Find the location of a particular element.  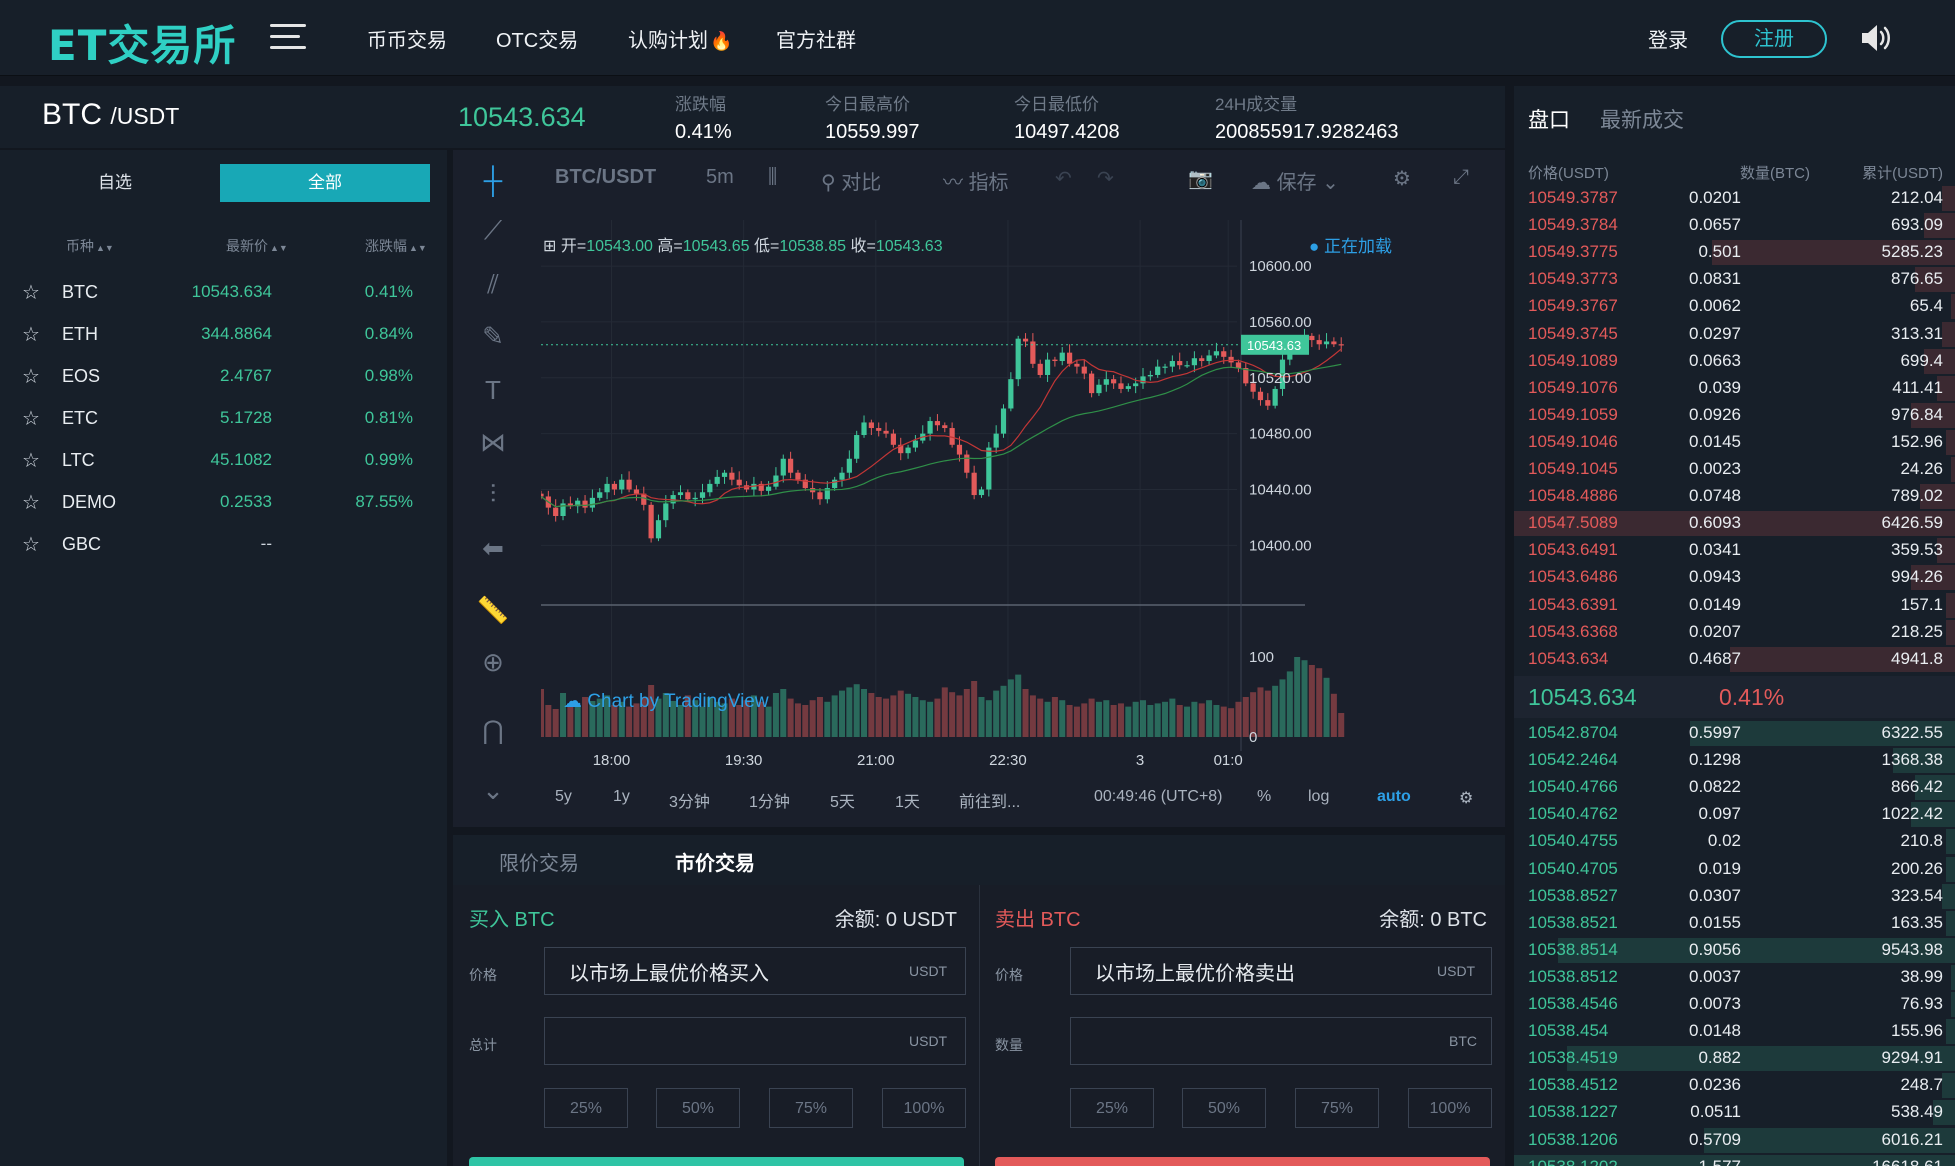

bid-row: 10538.1227 0.0511 538.49 is located at coordinates (1734, 1112).